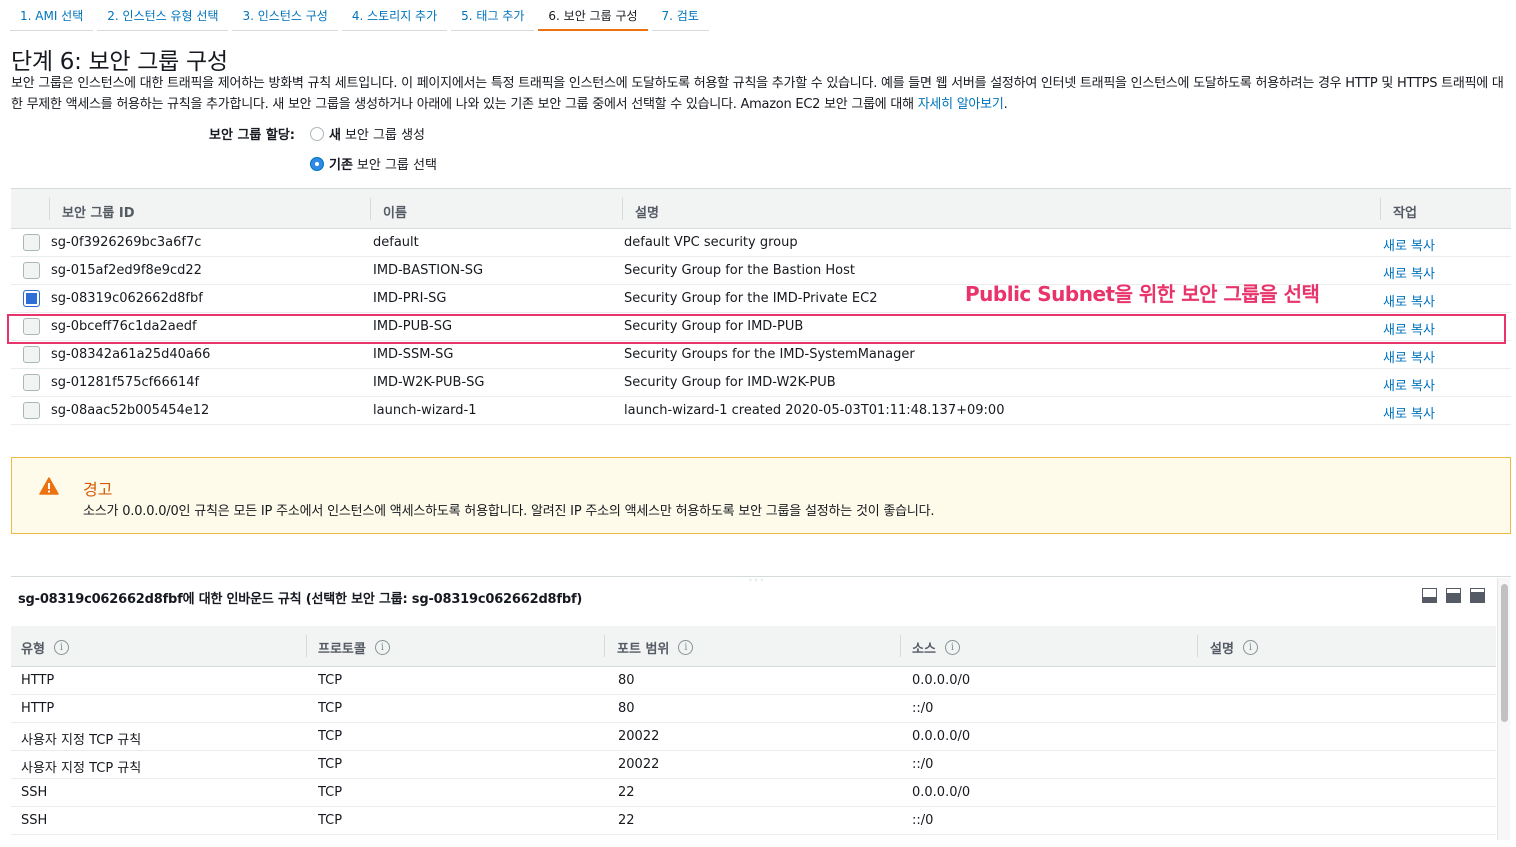 This screenshot has width=1516, height=847. What do you see at coordinates (711, 242) in the screenshot?
I see `sg-description: default VPC security group` at bounding box center [711, 242].